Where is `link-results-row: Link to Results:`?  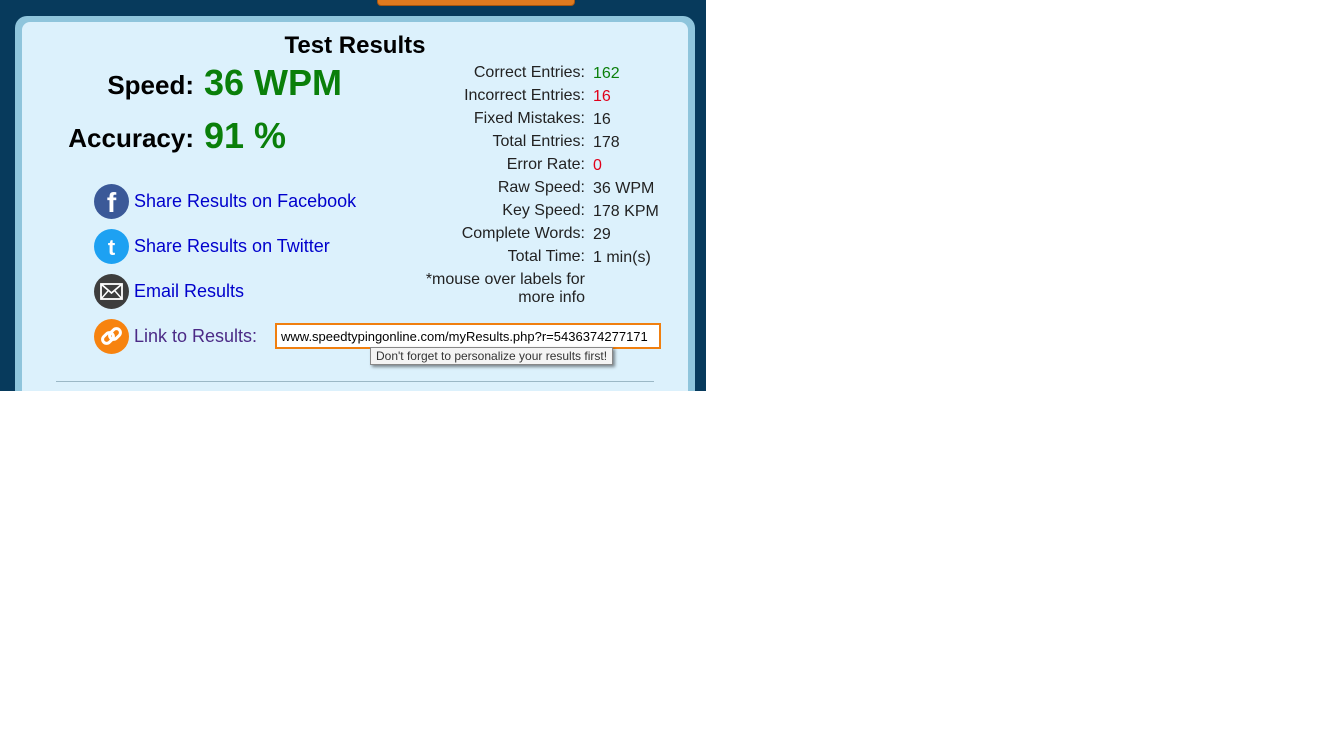 link-results-row: Link to Results: is located at coordinates (175, 336).